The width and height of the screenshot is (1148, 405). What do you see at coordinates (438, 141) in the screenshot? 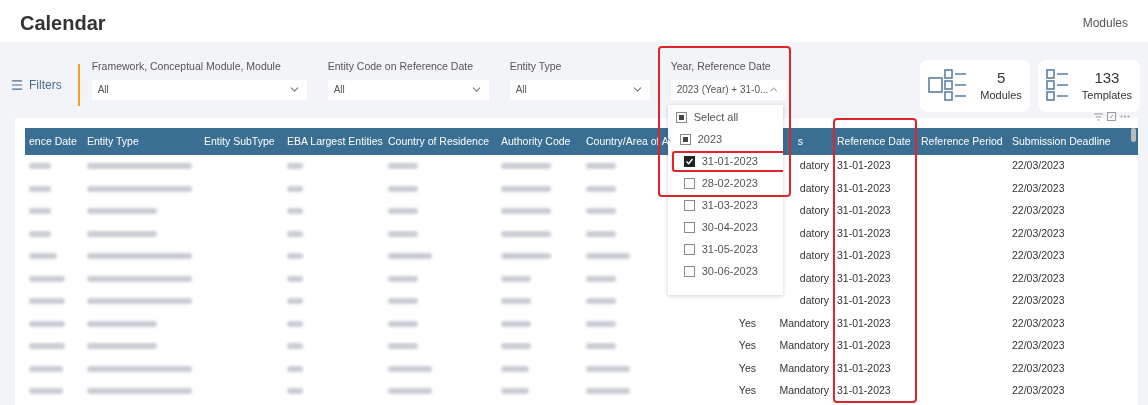
I see `column-header: Country of Residence` at bounding box center [438, 141].